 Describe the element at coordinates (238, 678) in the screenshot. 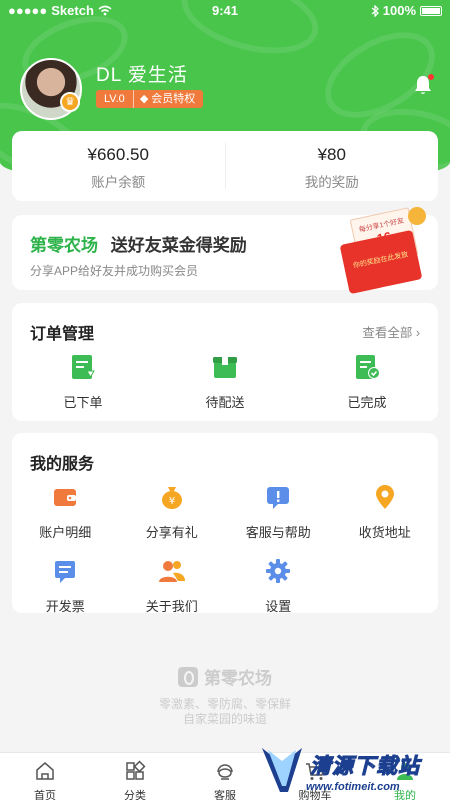

I see `brand-name: 第零农场` at that location.